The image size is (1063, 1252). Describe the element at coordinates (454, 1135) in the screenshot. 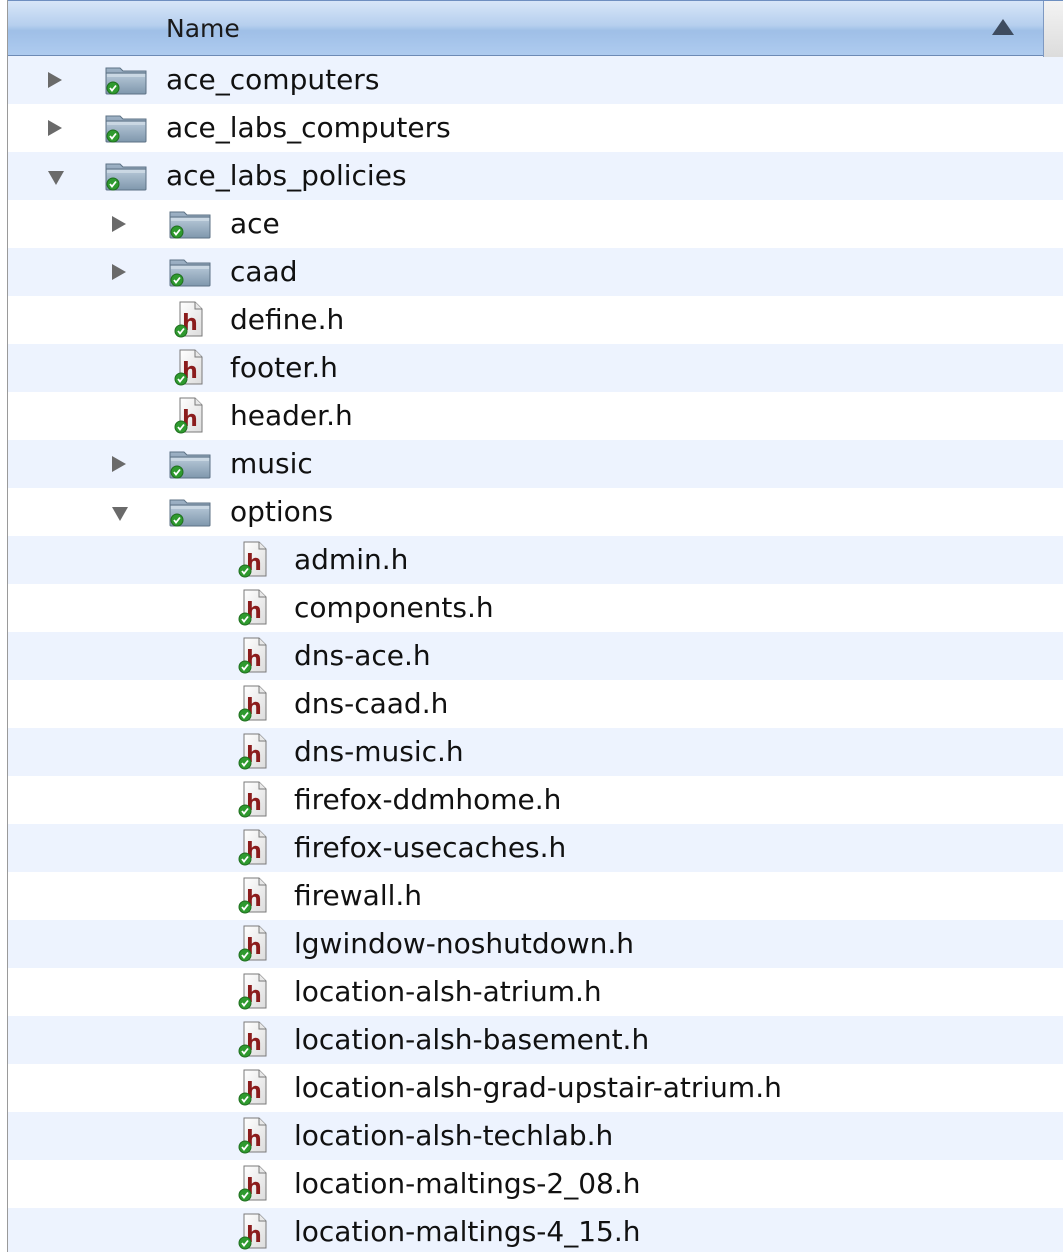

I see `item-name-label: location-alsh-techlab.h` at that location.